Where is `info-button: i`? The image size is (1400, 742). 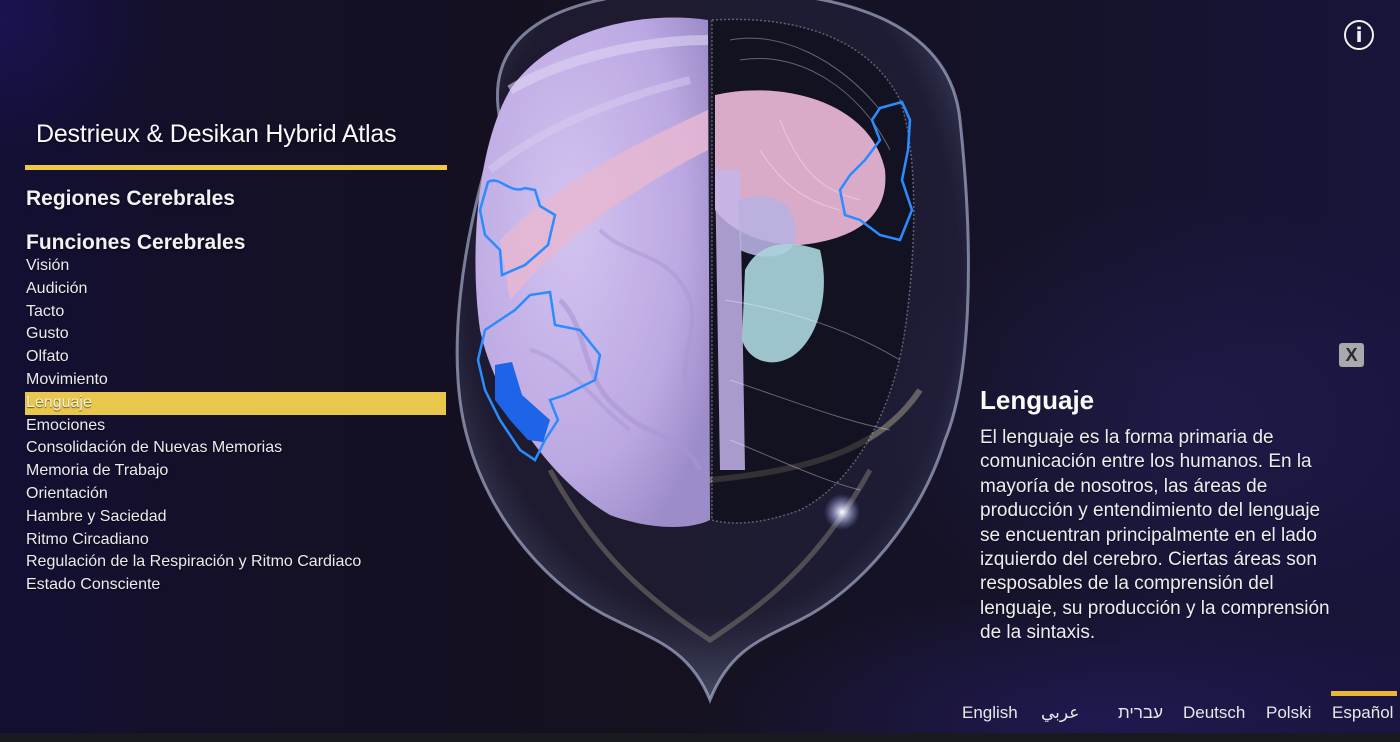
info-button: i is located at coordinates (1359, 35).